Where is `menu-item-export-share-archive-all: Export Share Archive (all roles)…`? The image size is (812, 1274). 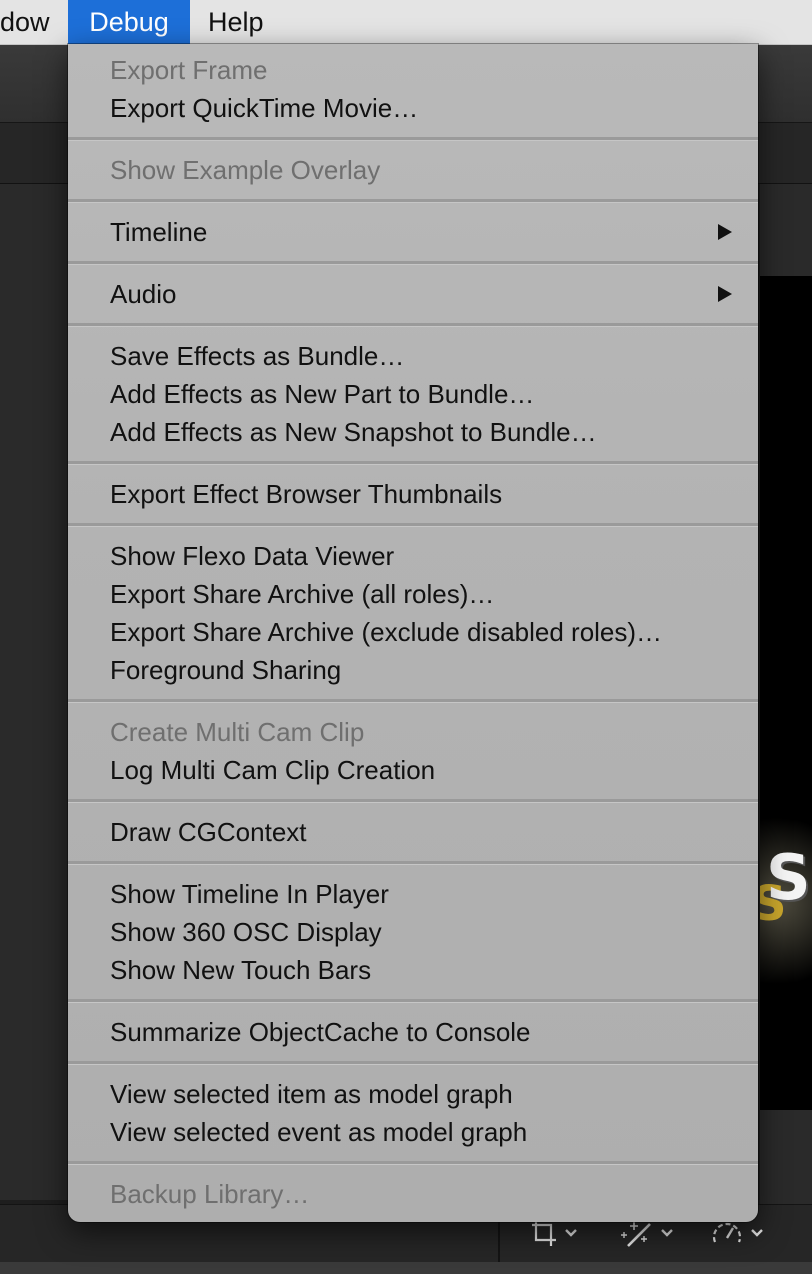 menu-item-export-share-archive-all: Export Share Archive (all roles)… is located at coordinates (413, 594).